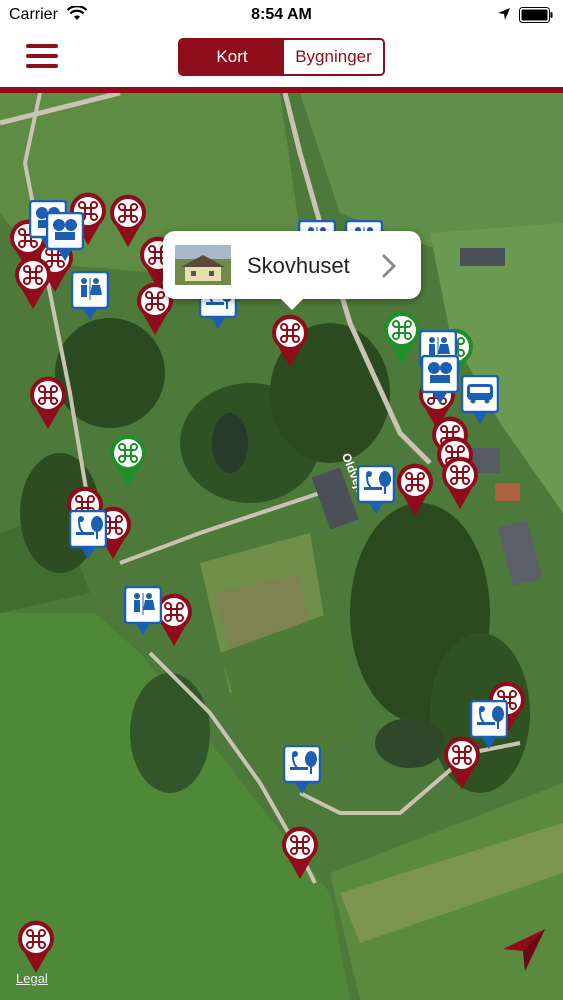  I want to click on battery-icon, so click(536, 15).